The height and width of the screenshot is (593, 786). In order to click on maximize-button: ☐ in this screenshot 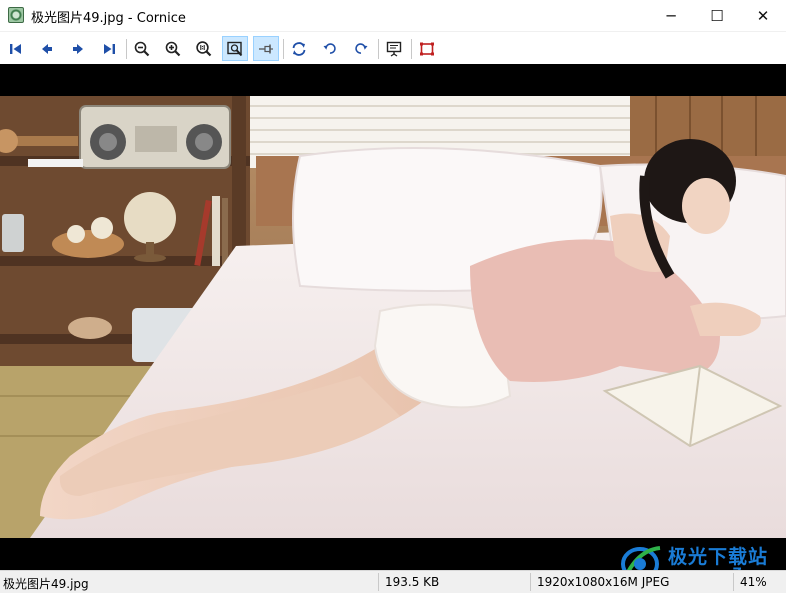, I will do `click(717, 15)`.